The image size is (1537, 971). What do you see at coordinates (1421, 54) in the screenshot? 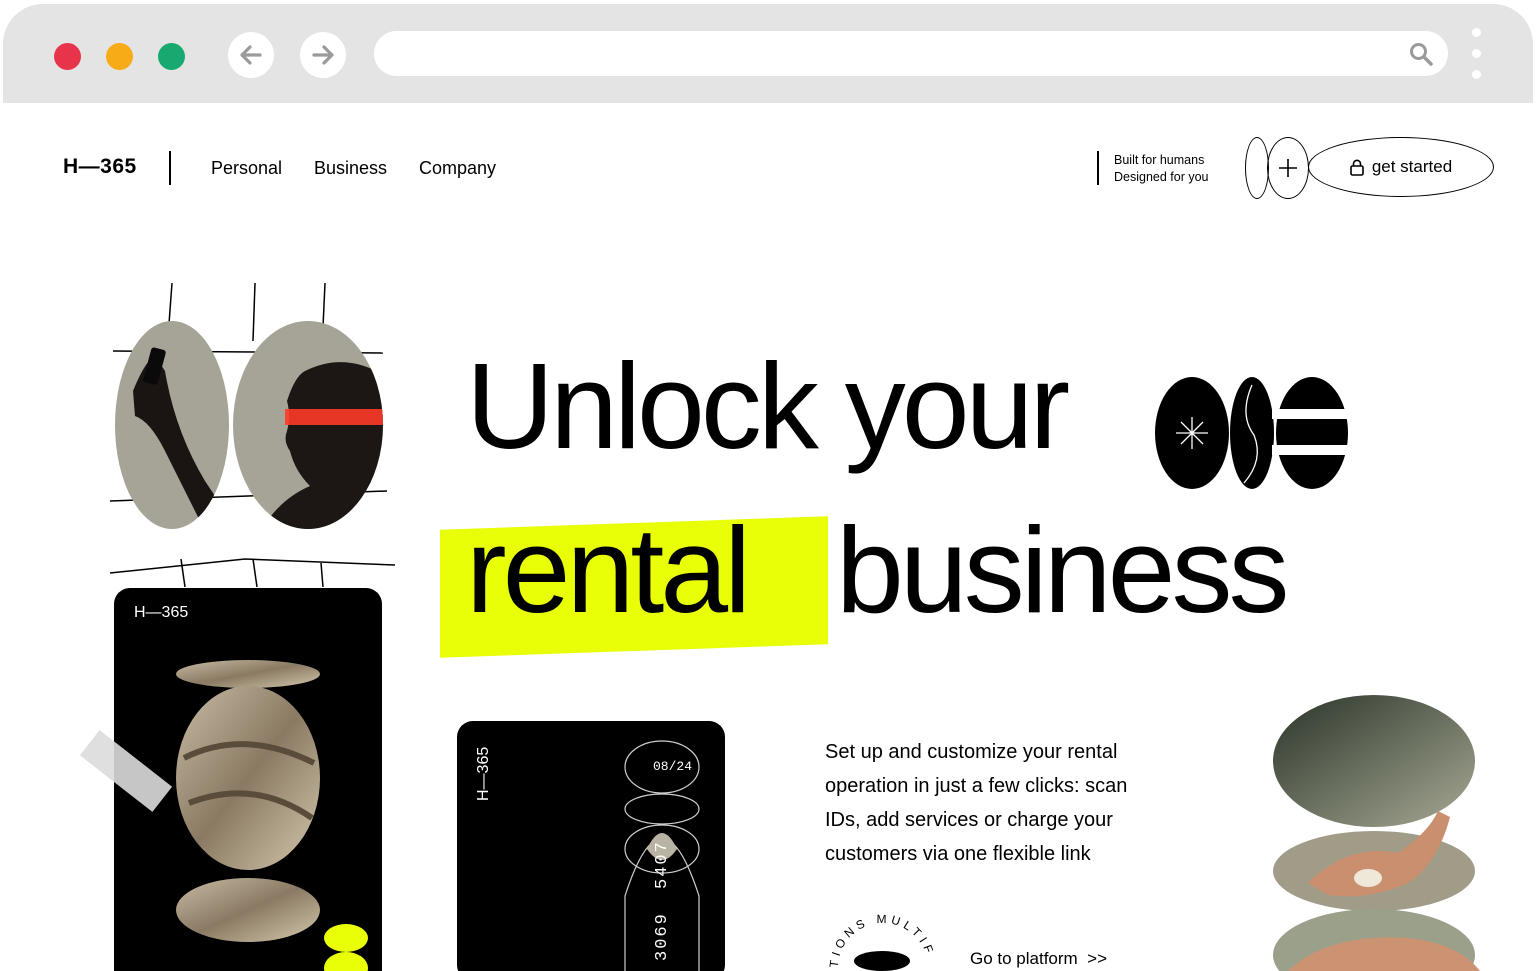
I see `search-icon` at bounding box center [1421, 54].